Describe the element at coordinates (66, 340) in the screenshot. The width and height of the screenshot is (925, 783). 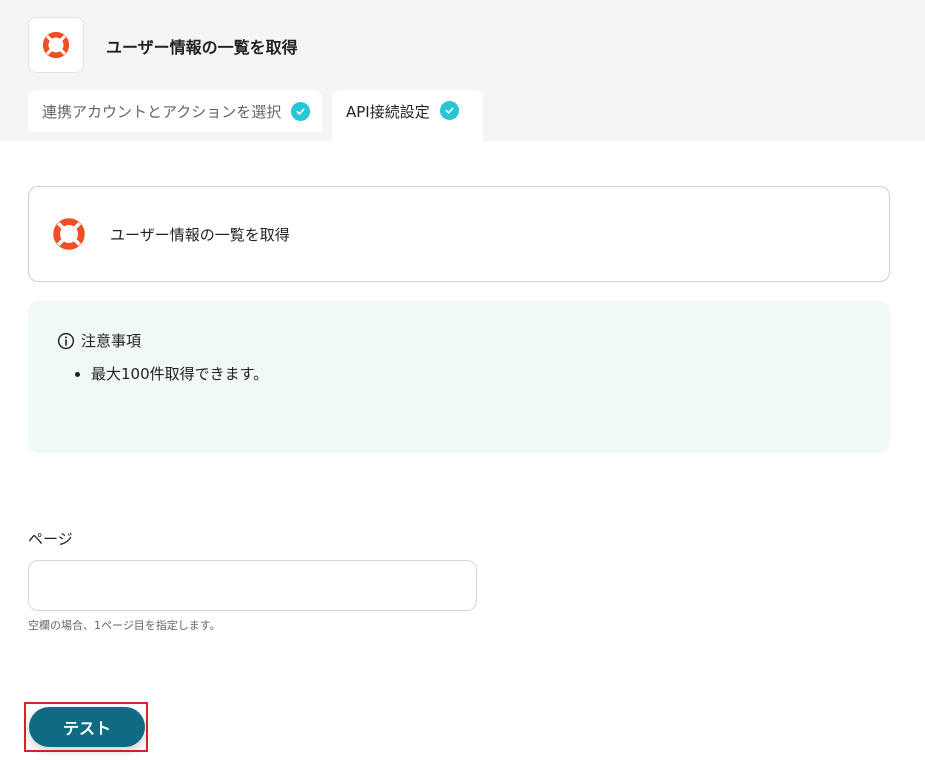
I see `info-icon` at that location.